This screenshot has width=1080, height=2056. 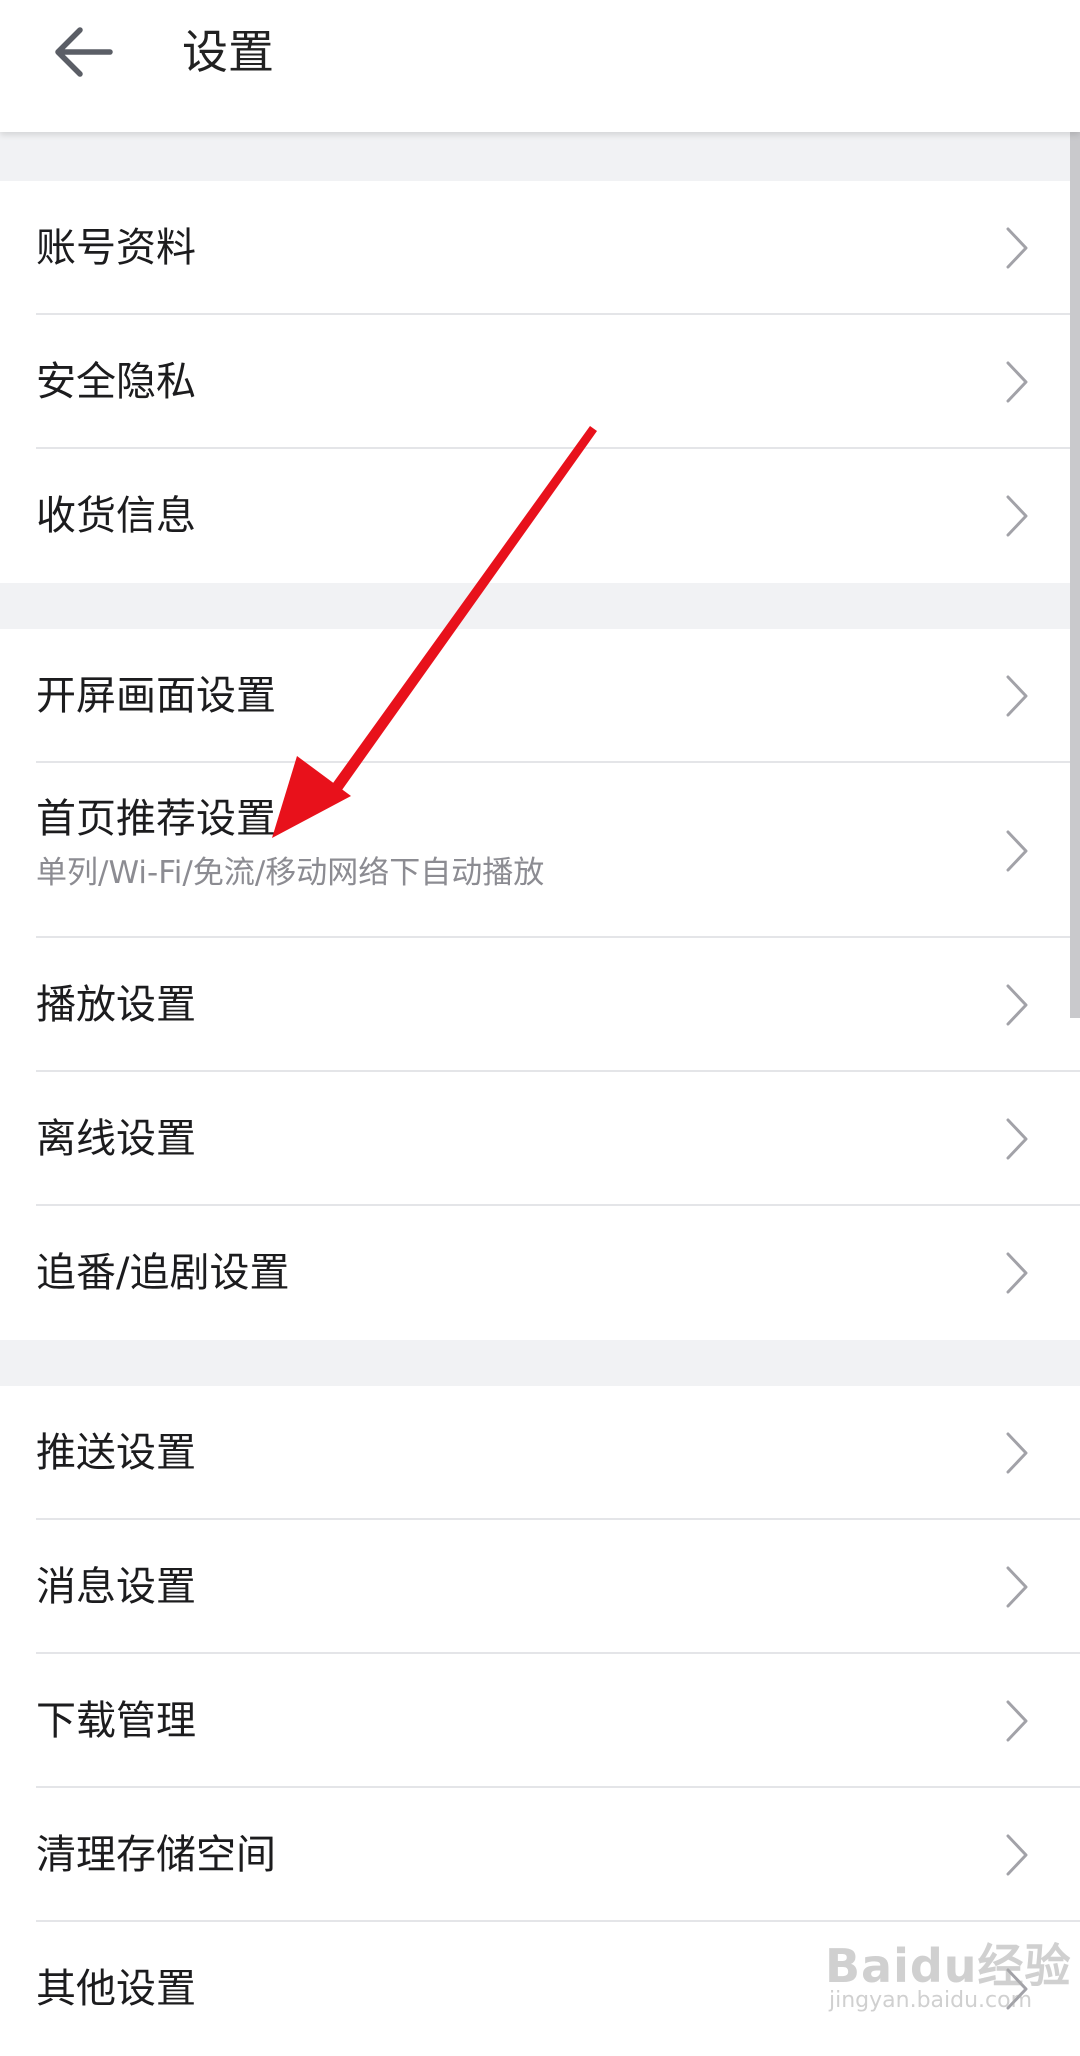 What do you see at coordinates (116, 1139) in the screenshot?
I see `settings-item-label: 离线设置` at bounding box center [116, 1139].